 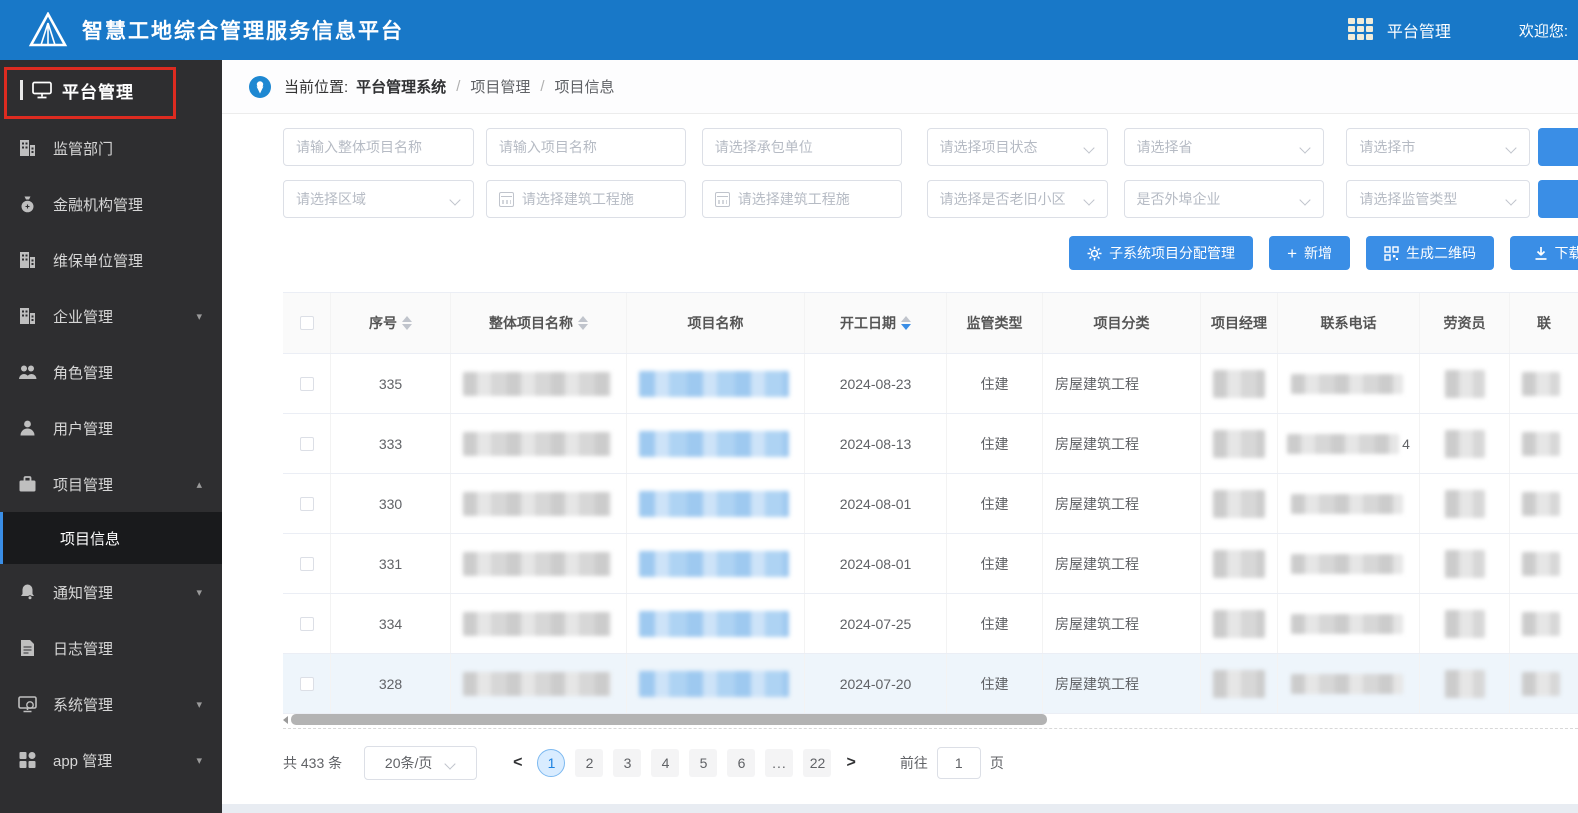 What do you see at coordinates (793, 199) in the screenshot?
I see `end-date-placeholder: 请选择建筑工程施` at bounding box center [793, 199].